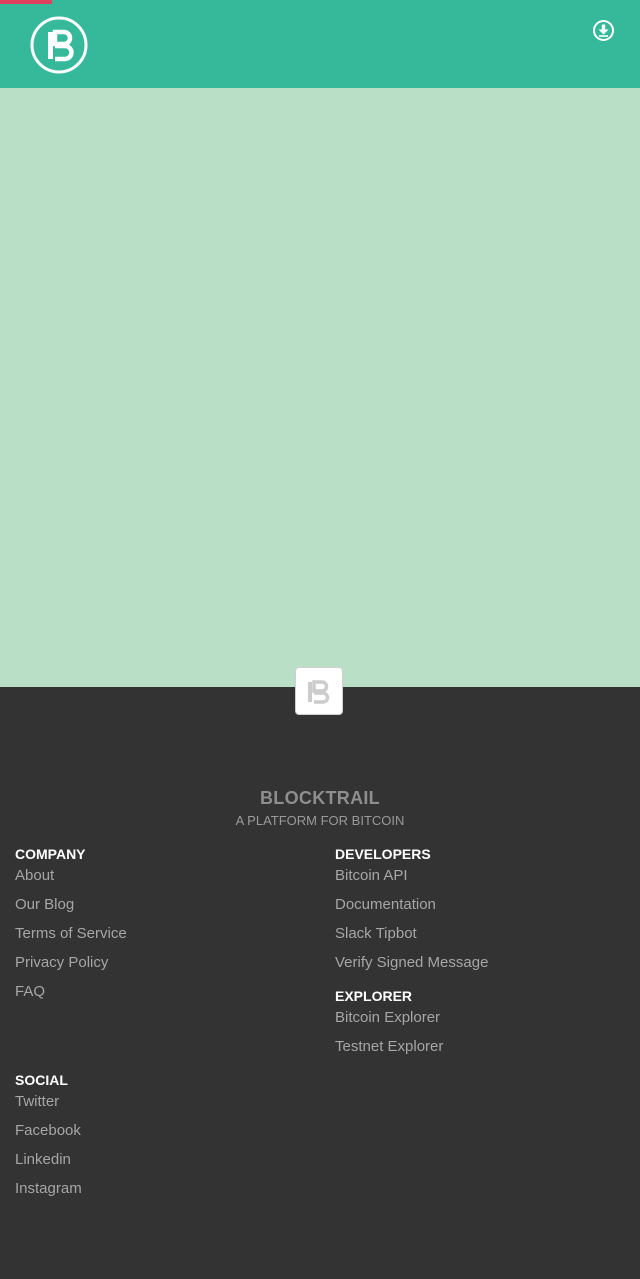 The width and height of the screenshot is (640, 1279). I want to click on footer-link-privacy: Privacy Policy, so click(71, 966).